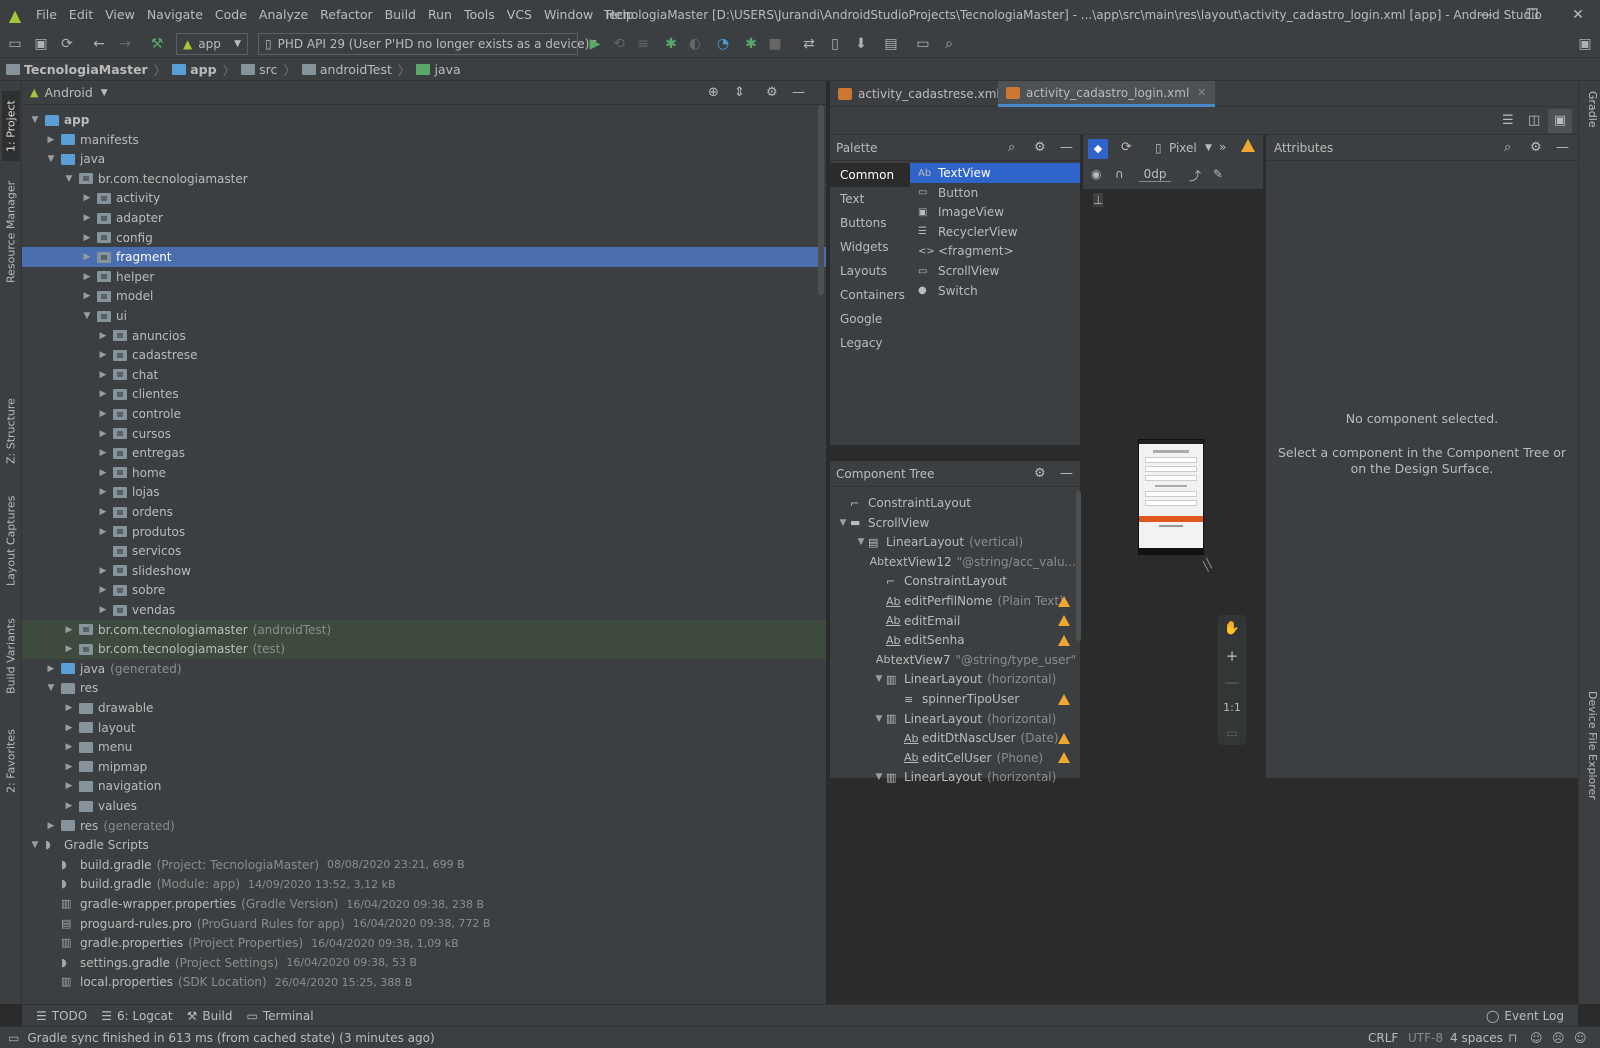 This screenshot has width=1600, height=1048. What do you see at coordinates (61, 1016) in the screenshot?
I see `tab-todo: ☰ TODO` at bounding box center [61, 1016].